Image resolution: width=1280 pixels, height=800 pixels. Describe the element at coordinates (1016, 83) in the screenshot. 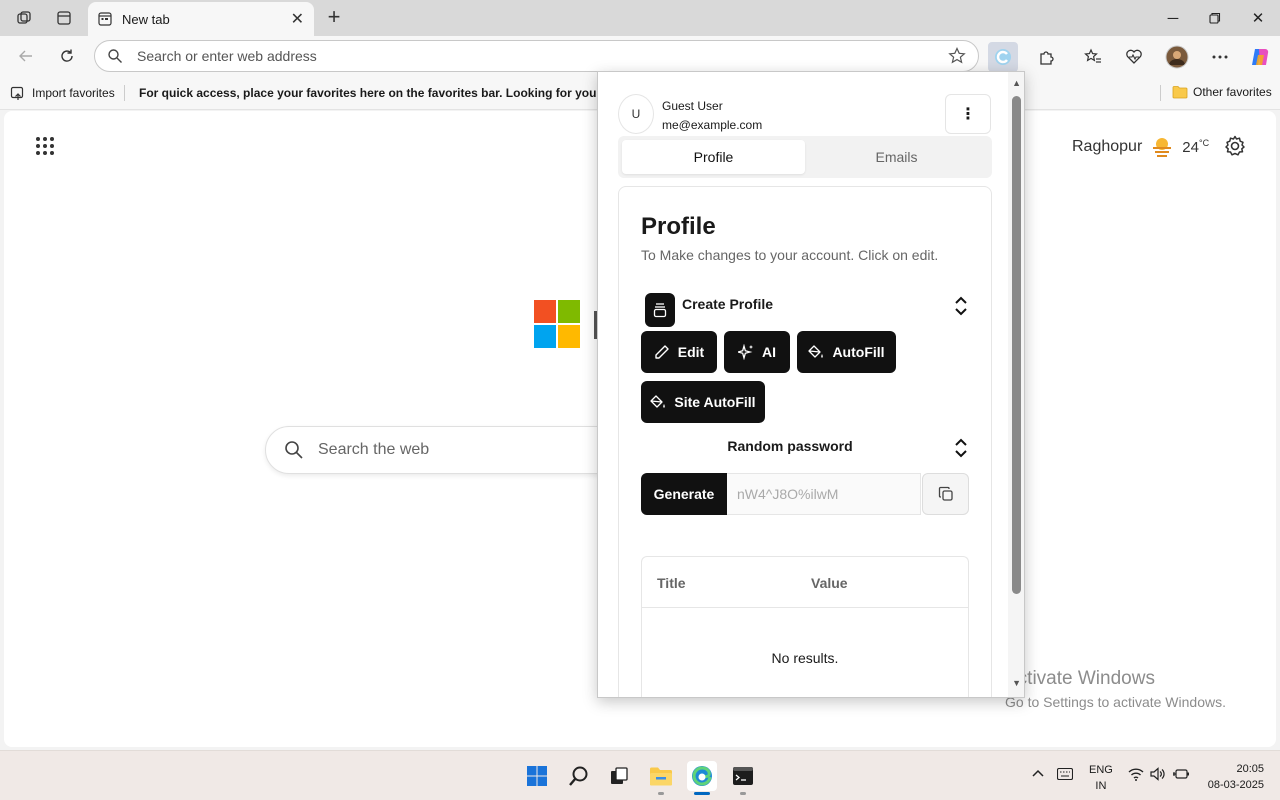

I see `scroll-up-arrow-icon: ▲` at that location.